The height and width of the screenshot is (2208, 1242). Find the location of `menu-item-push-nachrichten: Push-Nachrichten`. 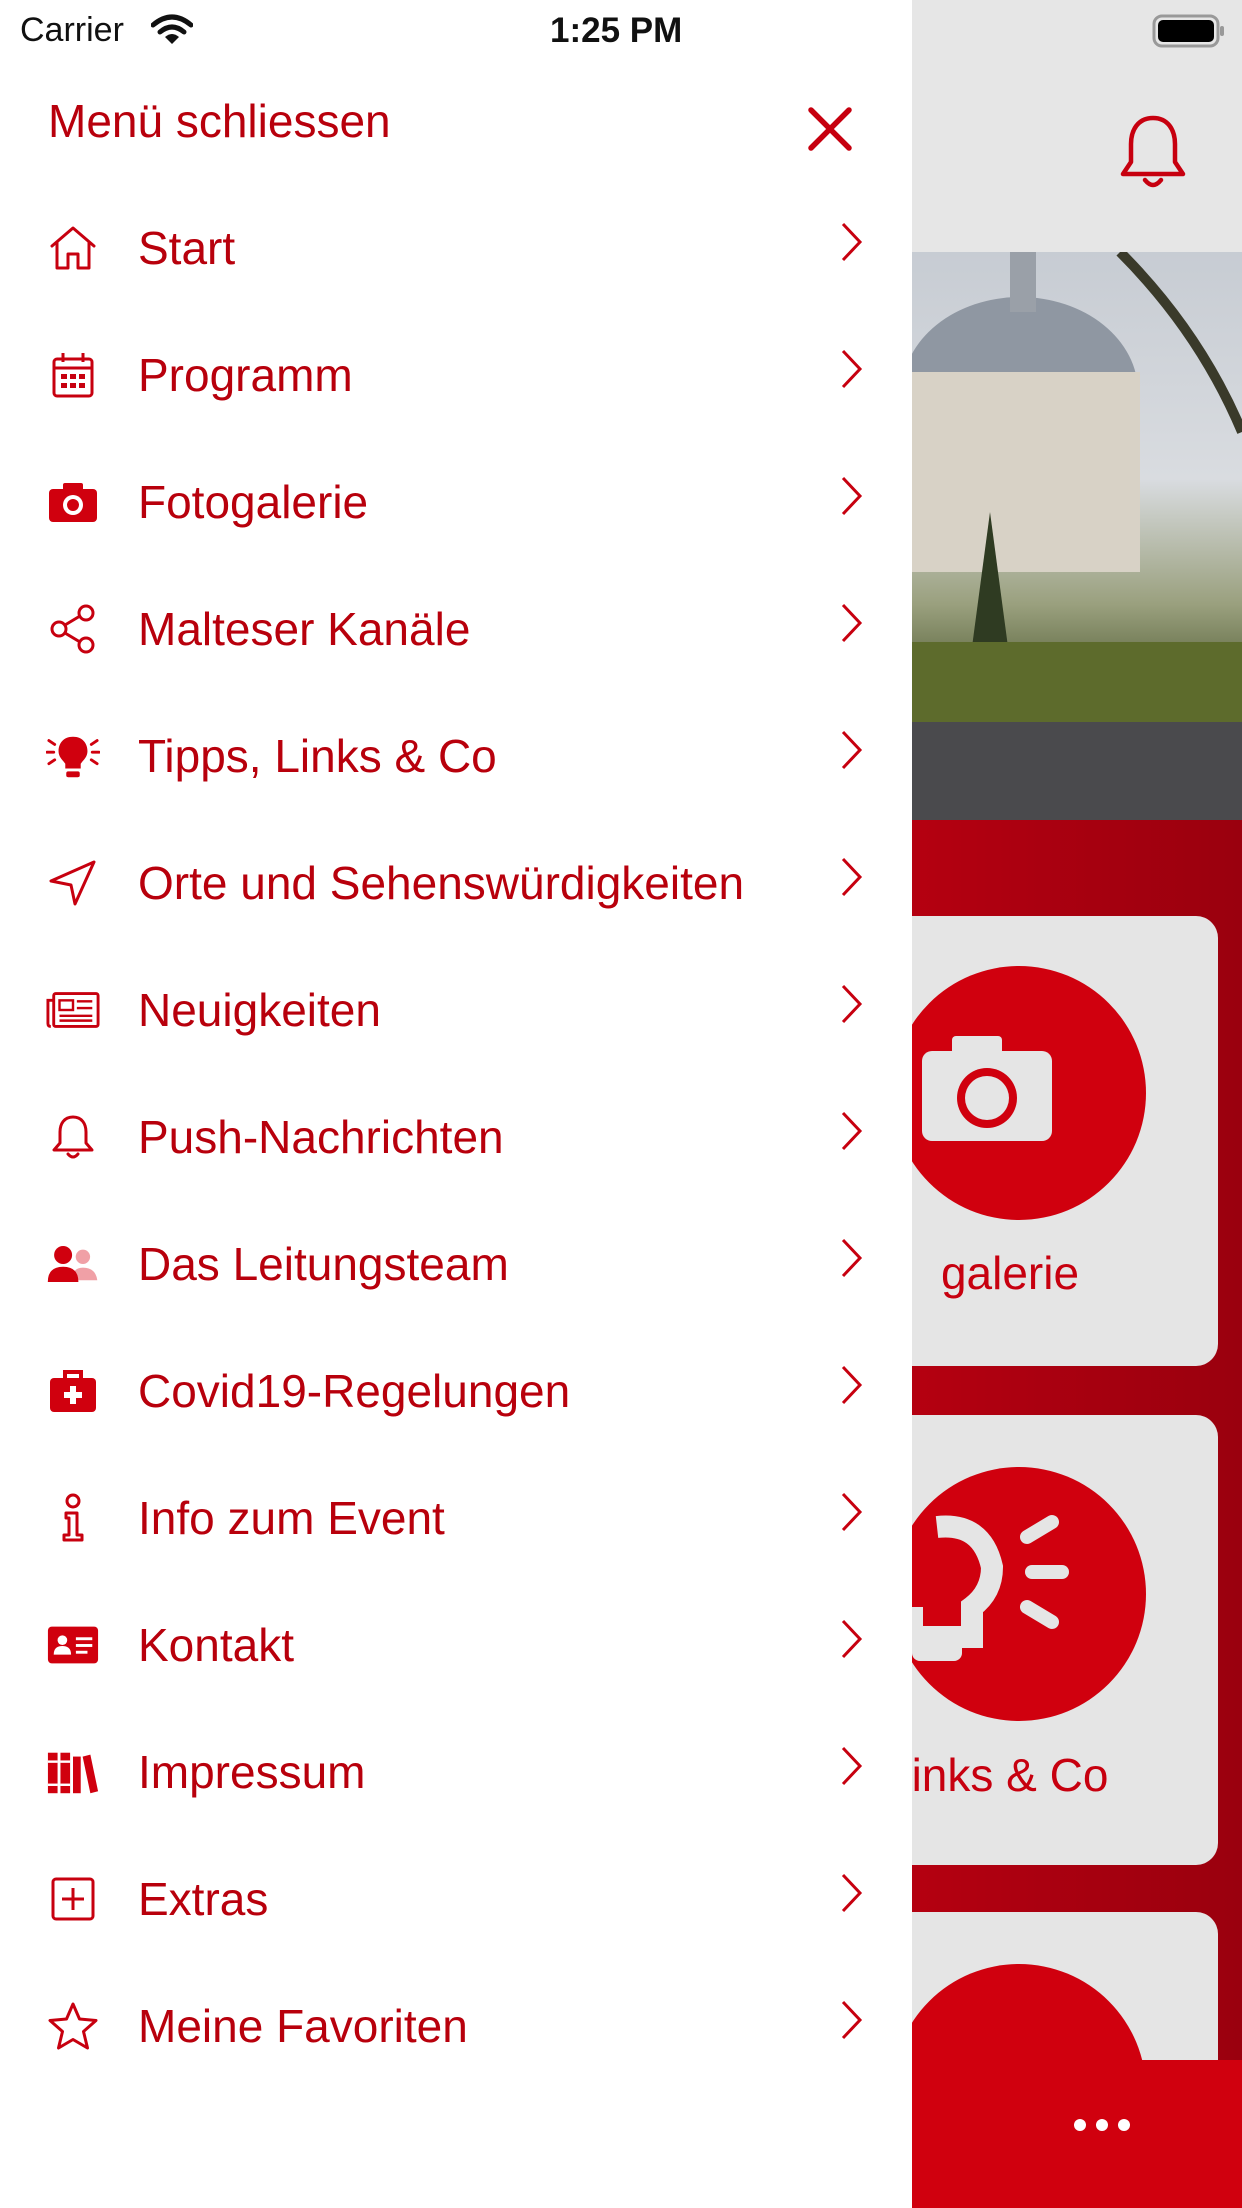

menu-item-push-nachrichten: Push-Nachrichten is located at coordinates (456, 1137).